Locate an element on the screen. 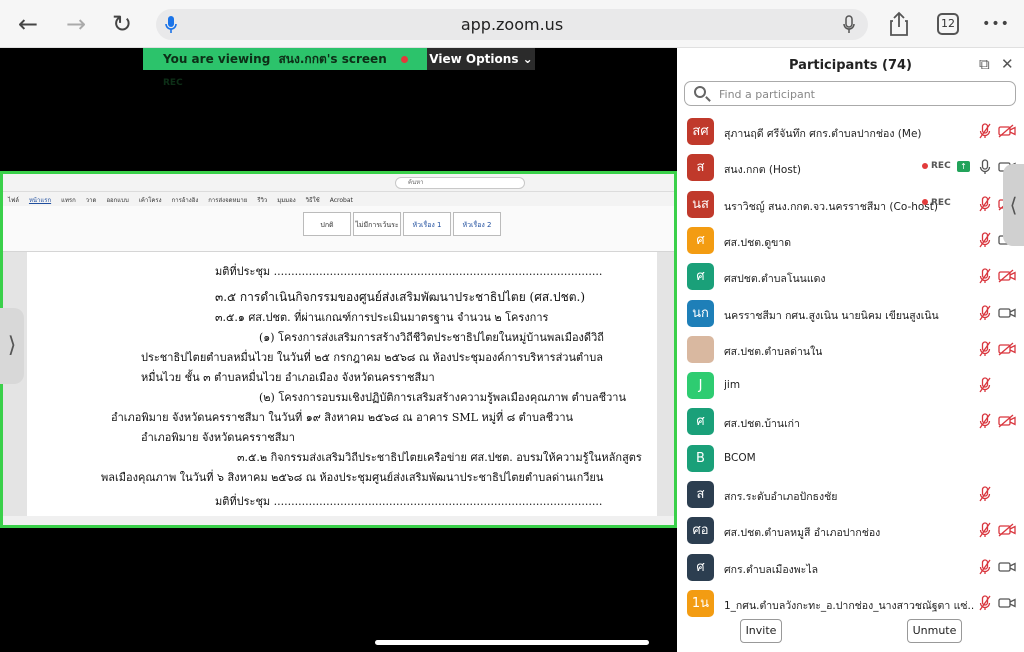 The image size is (1024, 652). participant-avatar: สศ is located at coordinates (700, 131).